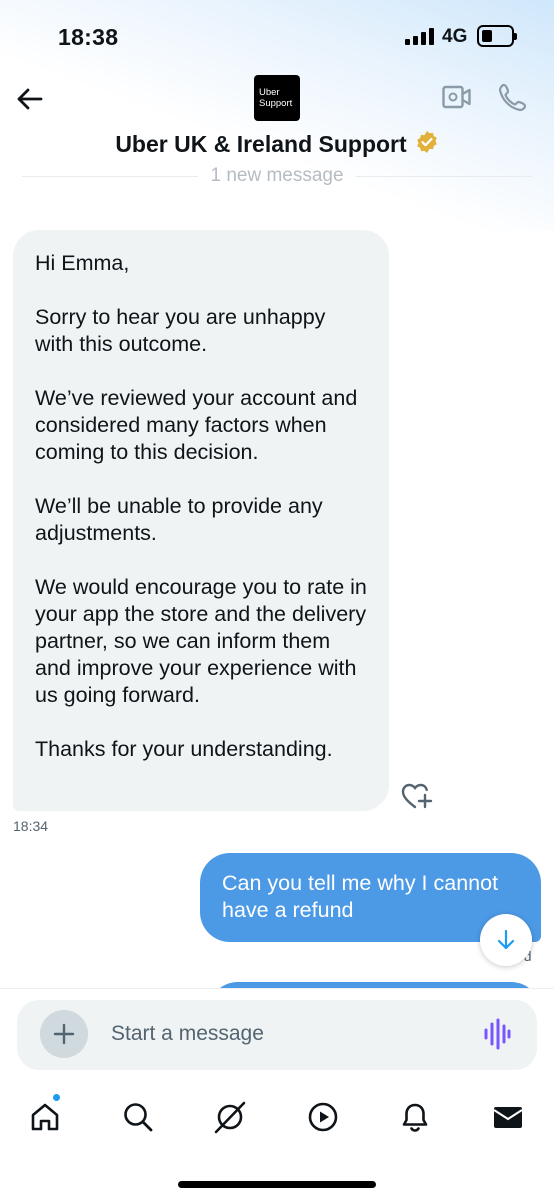 This screenshot has width=554, height=1200. I want to click on scroll-to-bottom-button, so click(506, 940).